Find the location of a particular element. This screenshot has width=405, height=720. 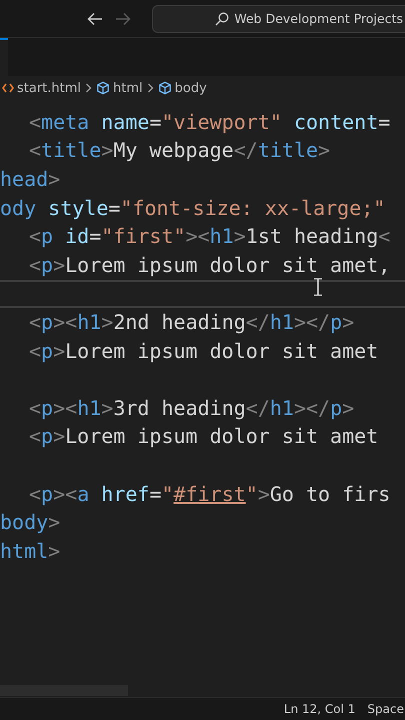

code-line: <title>My webpage</title> is located at coordinates (179, 151).